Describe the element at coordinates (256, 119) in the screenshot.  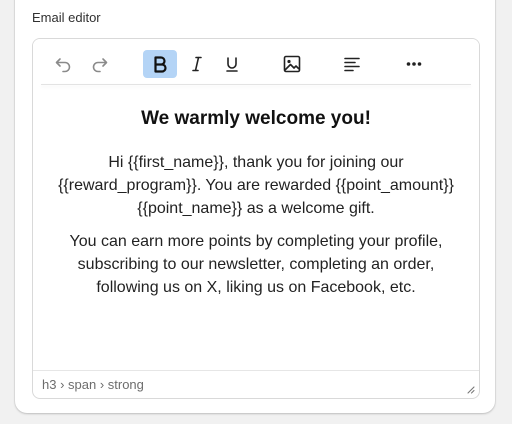
I see `email-heading: We warmly welcome you!` at that location.